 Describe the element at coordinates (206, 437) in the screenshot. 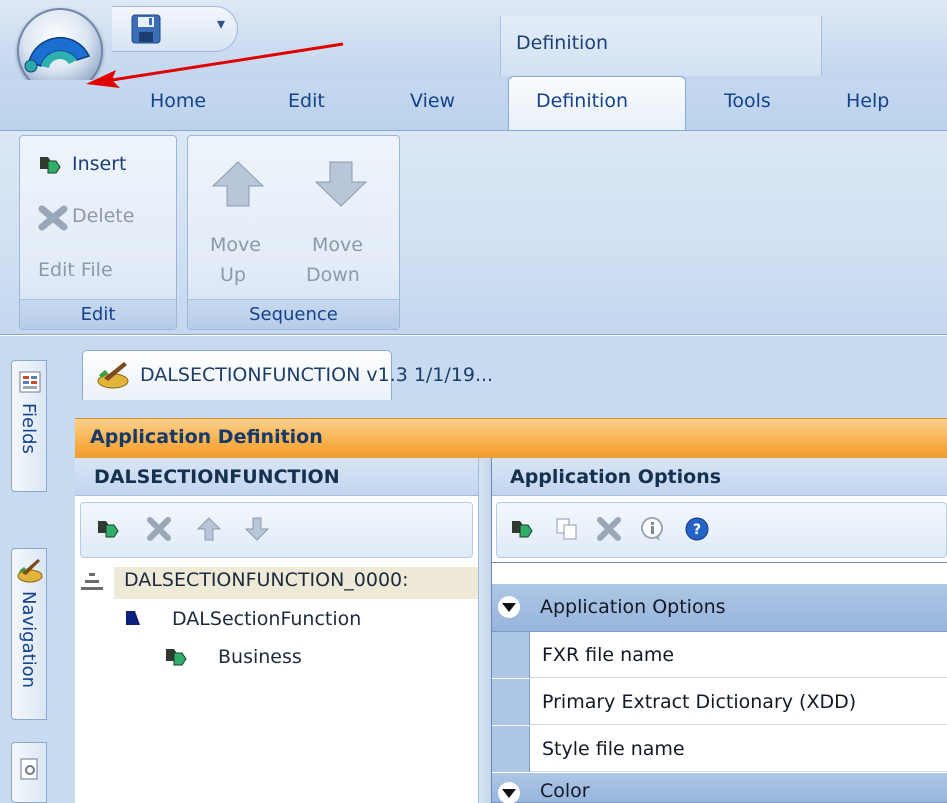

I see `application-definition-title: Application Definition` at that location.